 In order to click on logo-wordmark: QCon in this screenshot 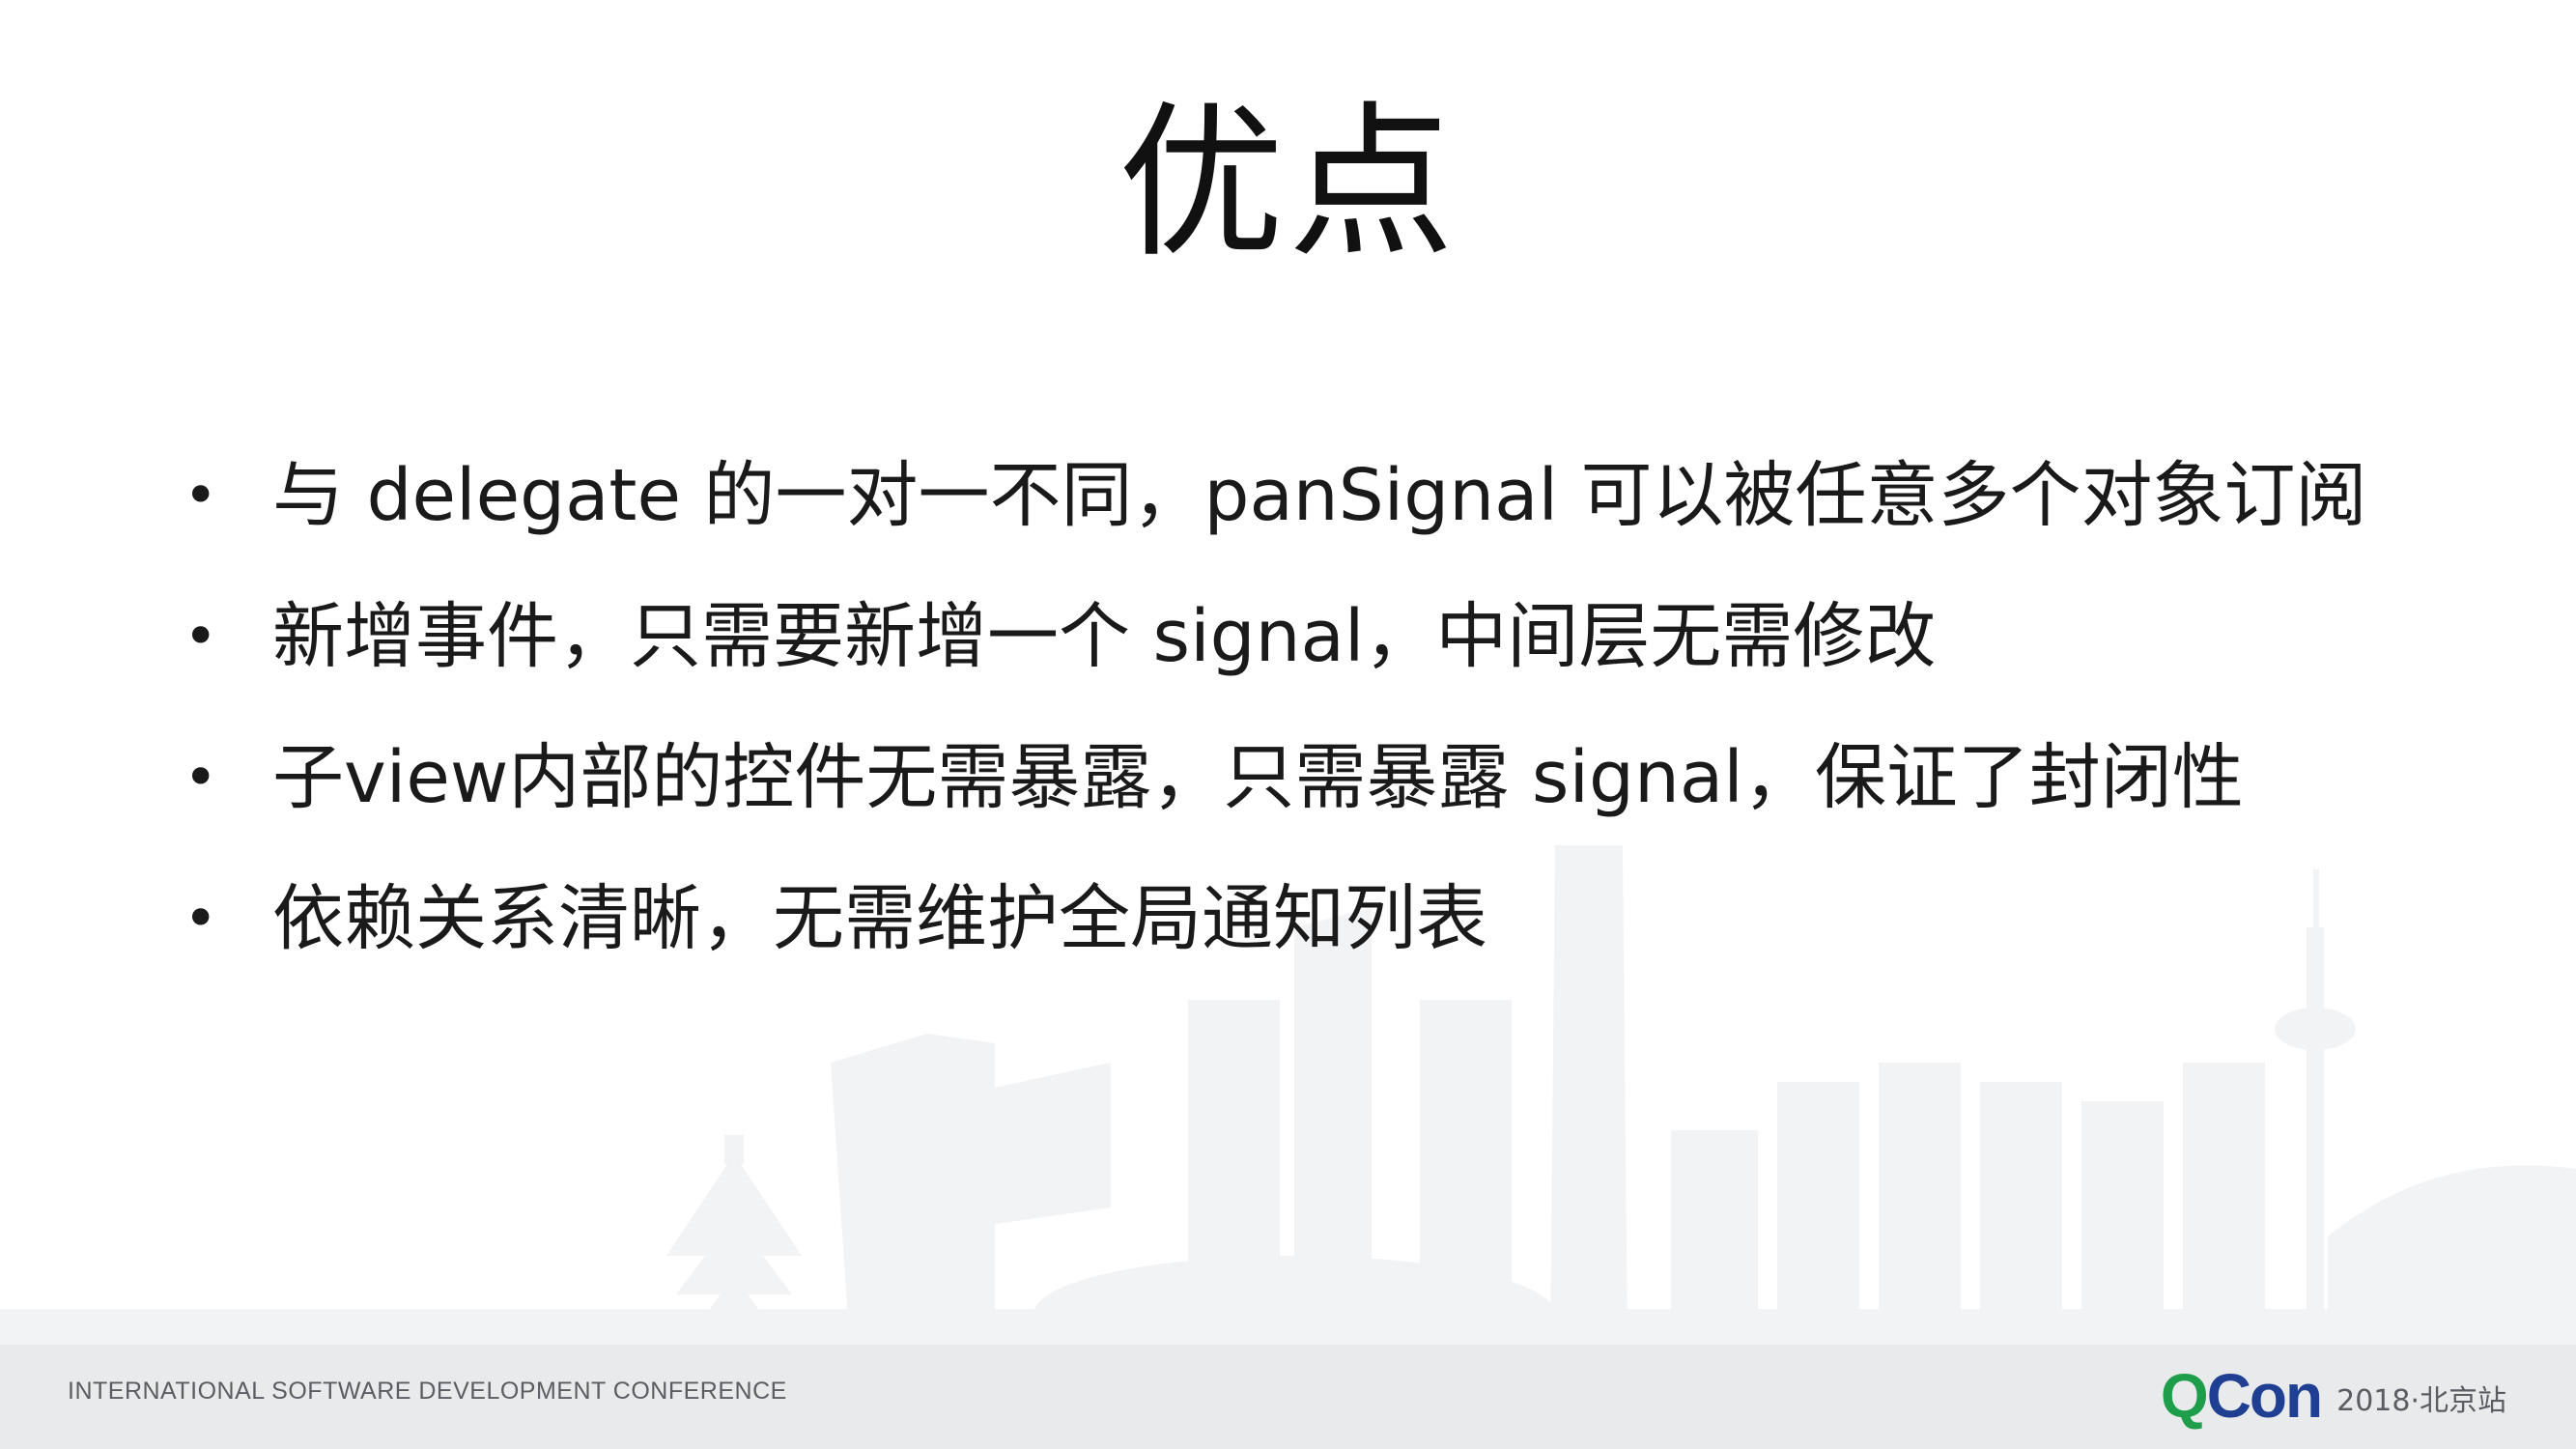, I will do `click(2241, 1396)`.